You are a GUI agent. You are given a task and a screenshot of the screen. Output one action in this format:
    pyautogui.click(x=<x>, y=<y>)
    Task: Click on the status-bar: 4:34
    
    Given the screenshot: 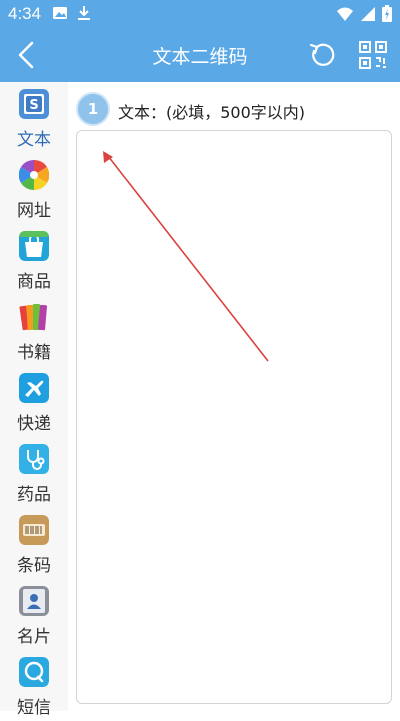 What is the action you would take?
    pyautogui.click(x=200, y=14)
    